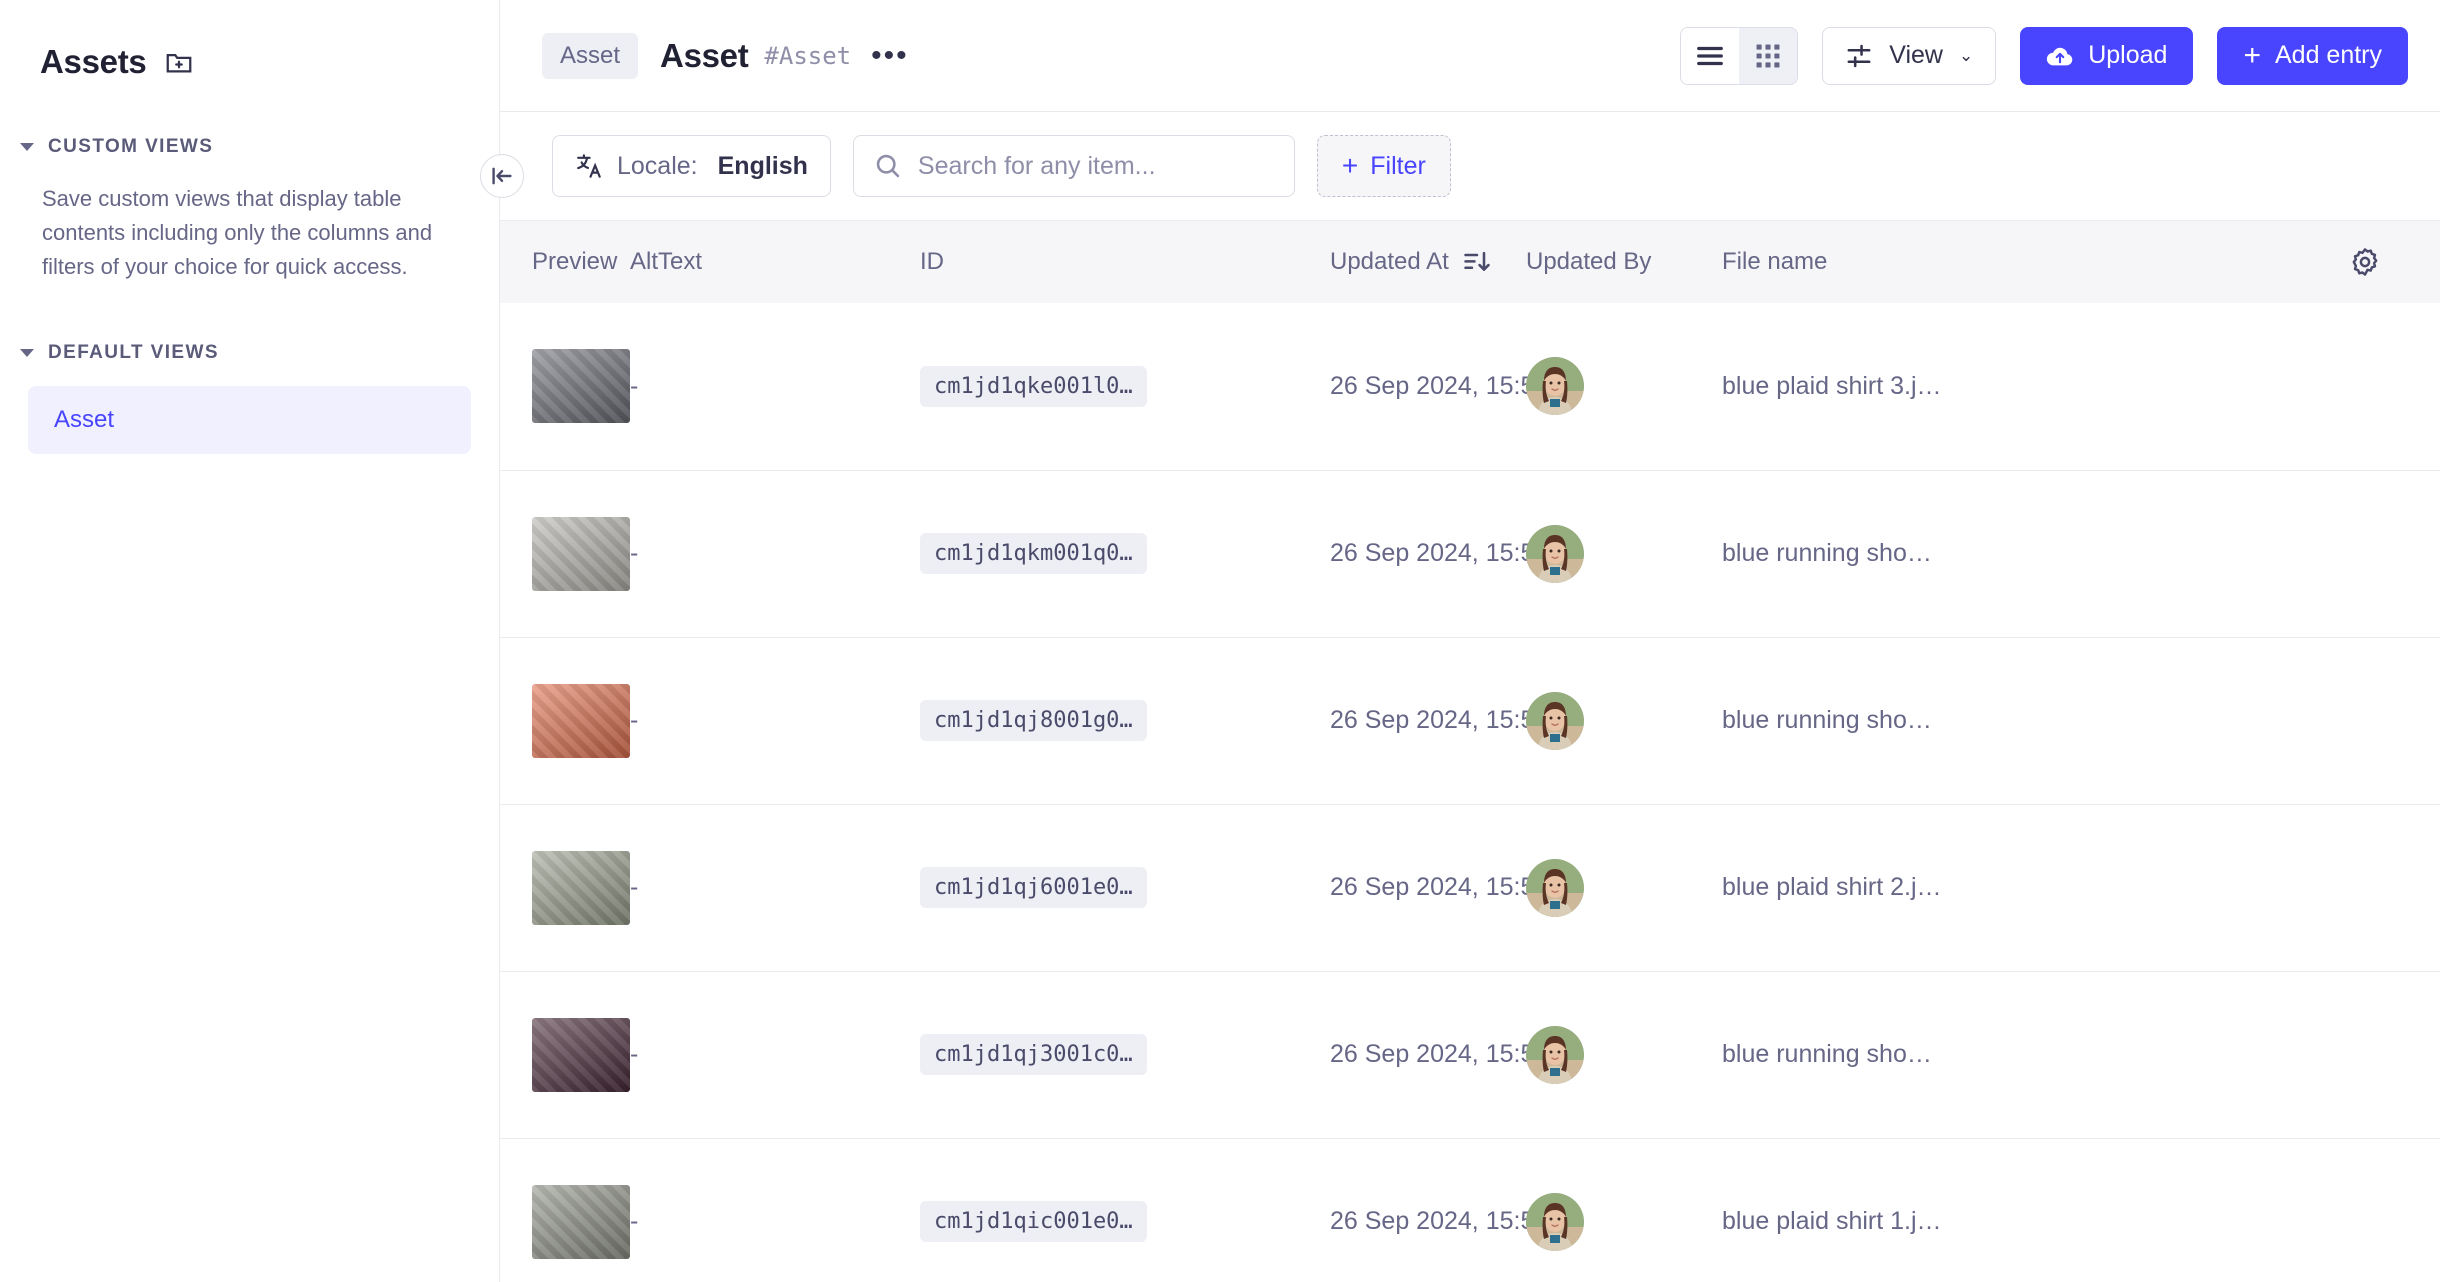  I want to click on column-header-alttext: AltText, so click(775, 262).